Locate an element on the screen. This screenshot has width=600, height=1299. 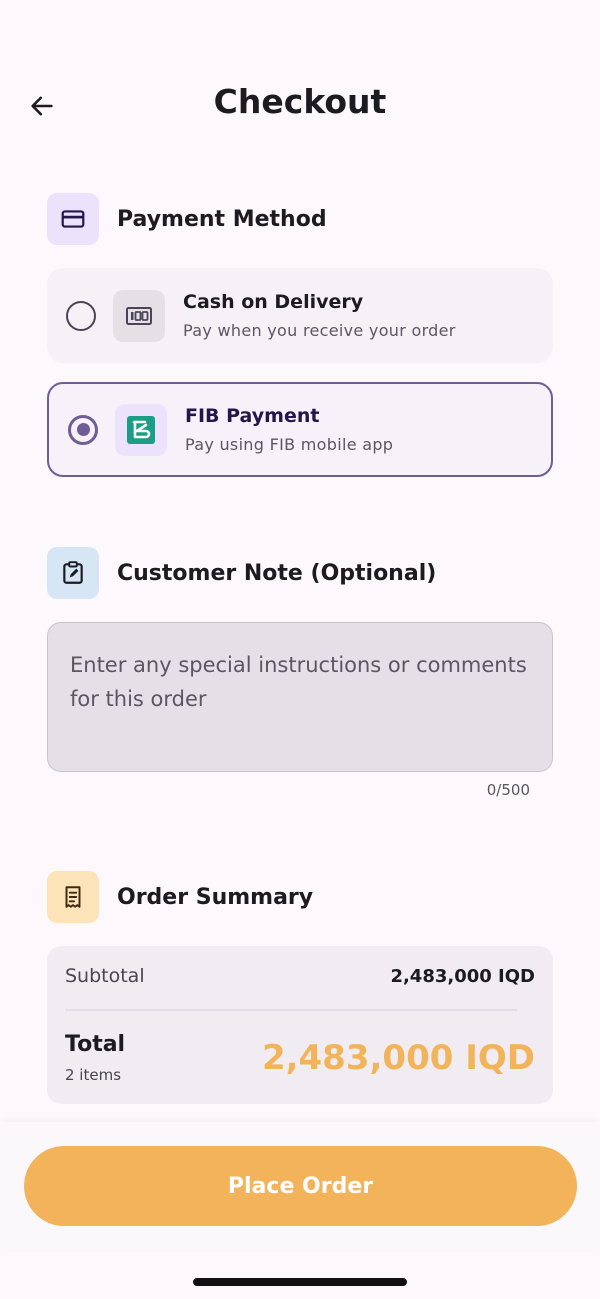
note-char-counter: 0/500 is located at coordinates (508, 790).